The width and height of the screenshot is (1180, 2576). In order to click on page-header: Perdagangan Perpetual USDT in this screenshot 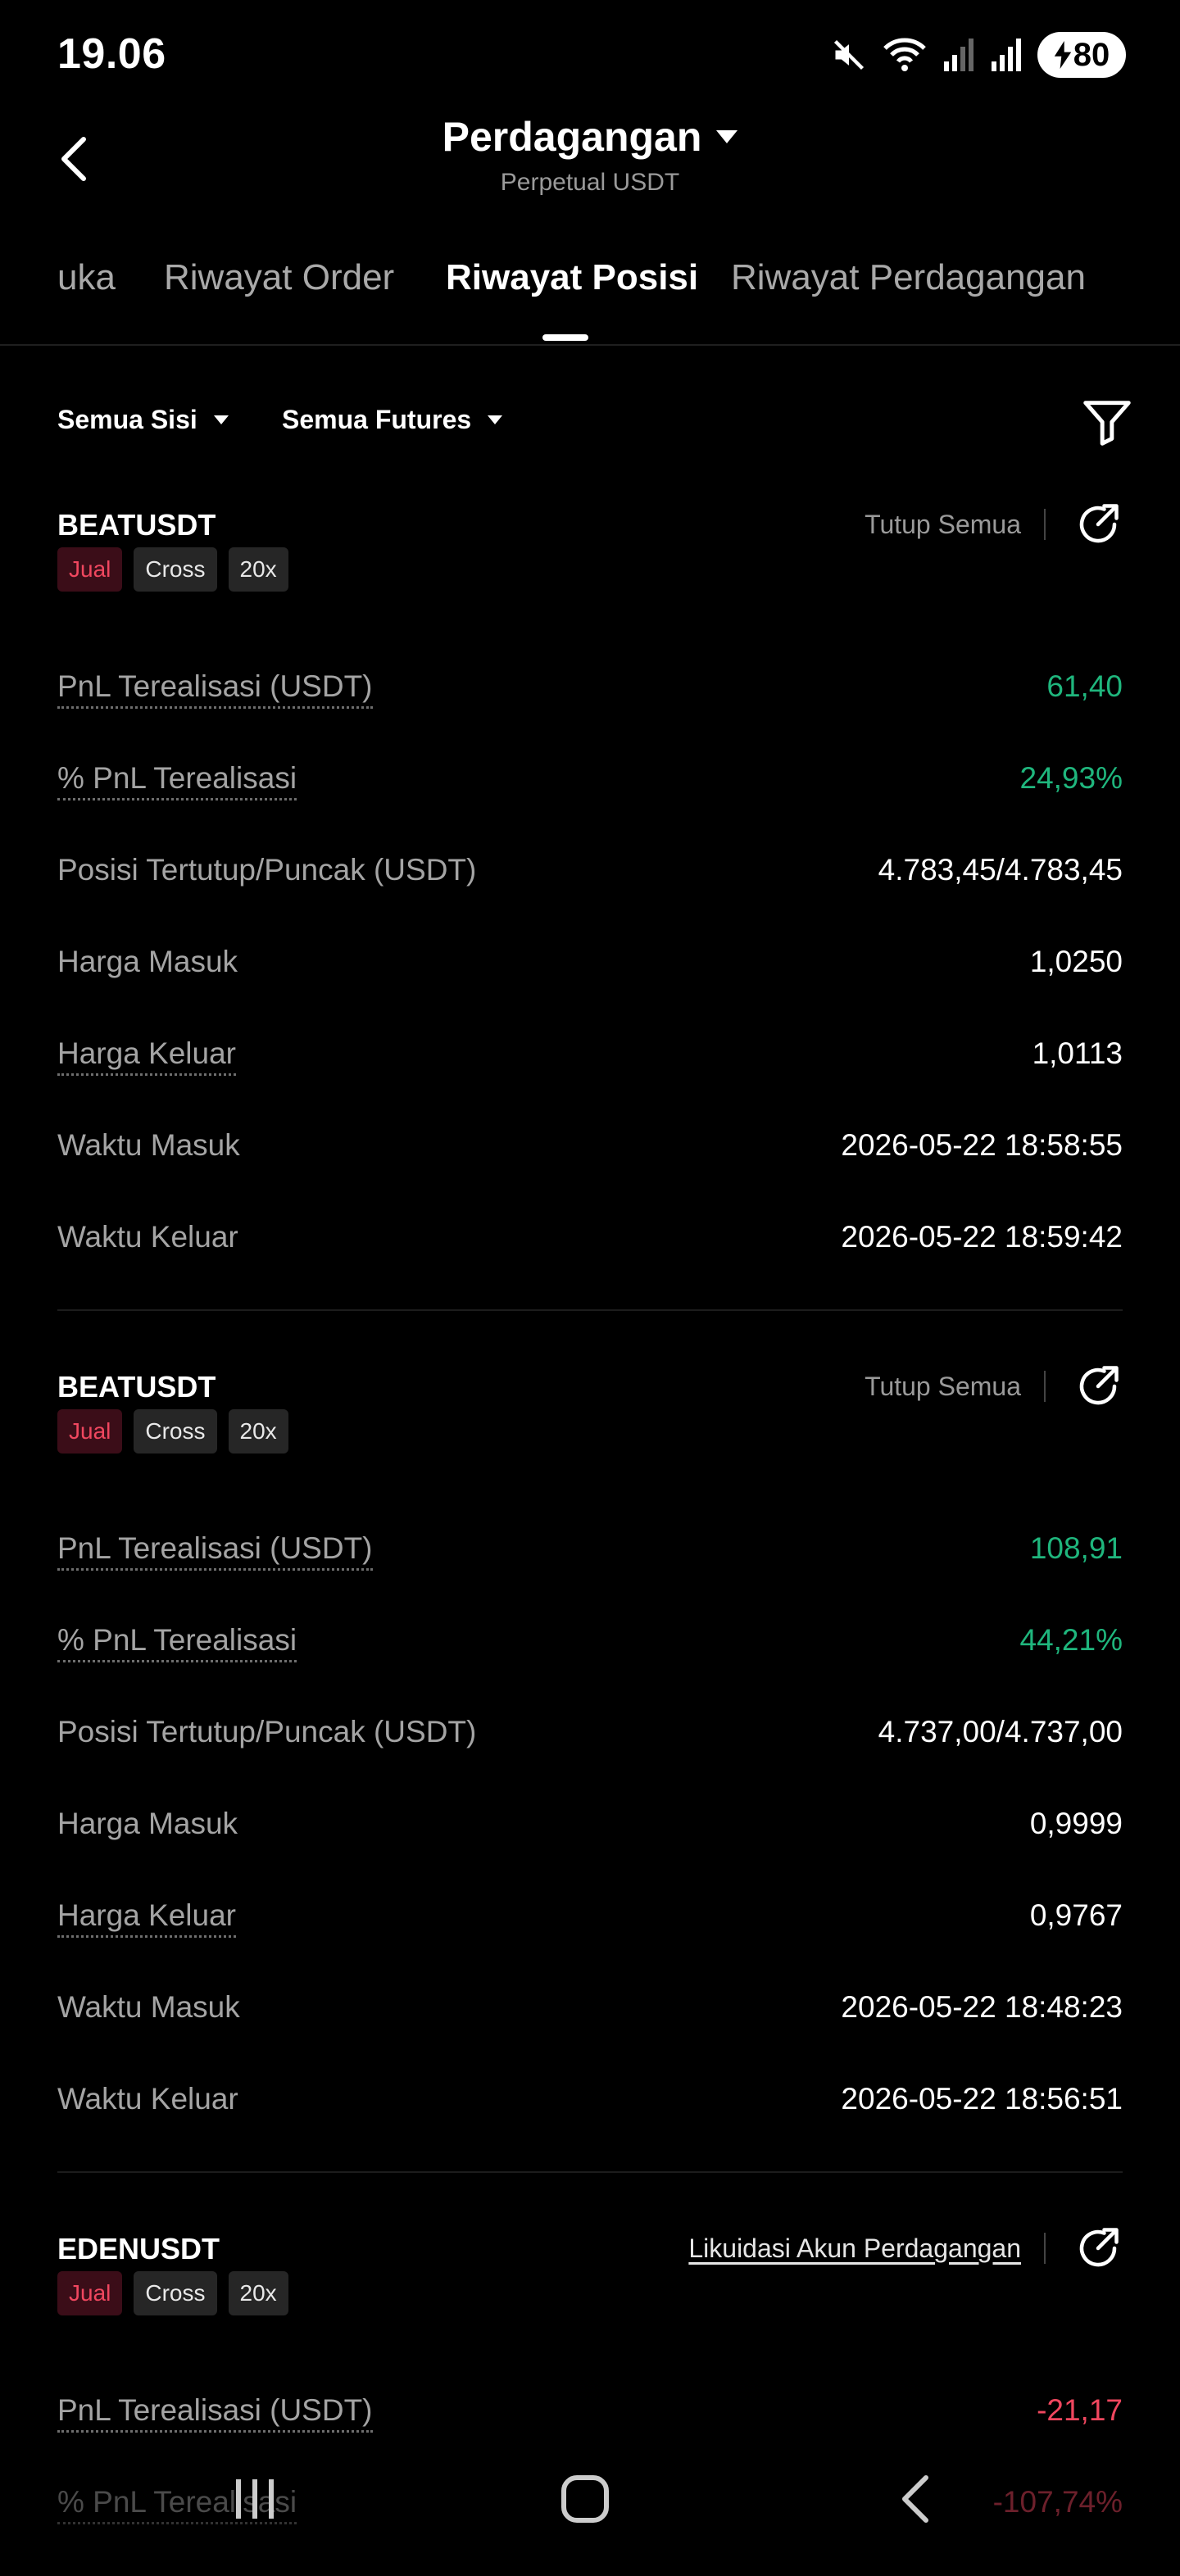, I will do `click(590, 160)`.